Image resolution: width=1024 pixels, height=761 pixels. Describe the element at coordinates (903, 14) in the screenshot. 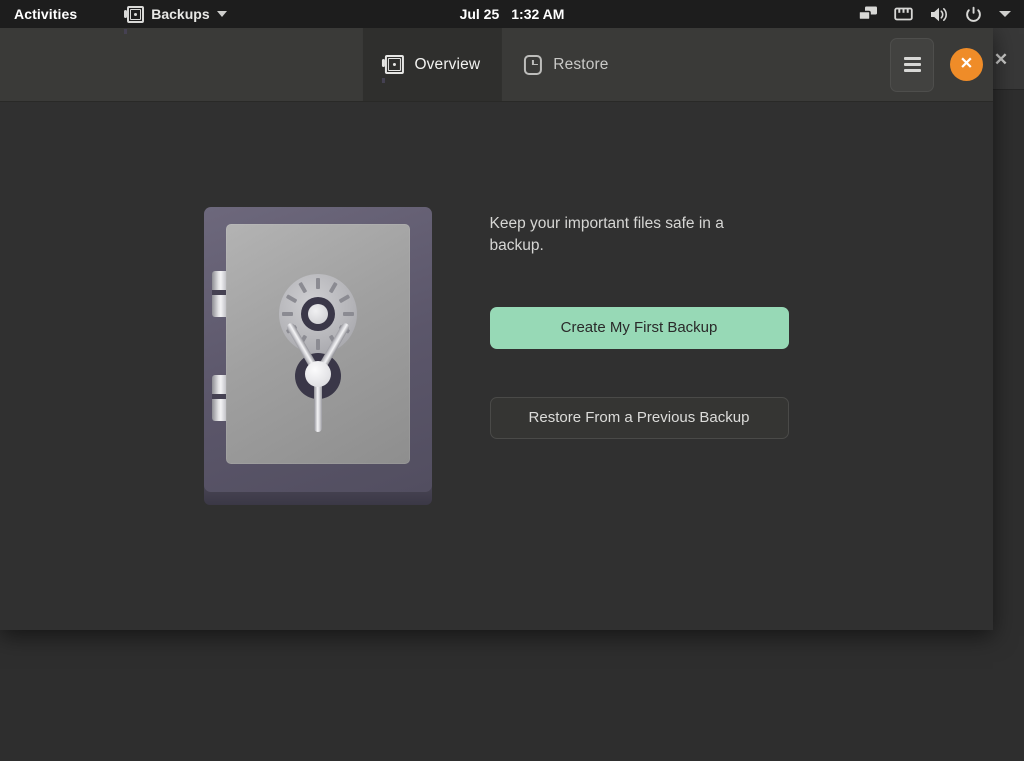

I see `network-wired-icon` at that location.